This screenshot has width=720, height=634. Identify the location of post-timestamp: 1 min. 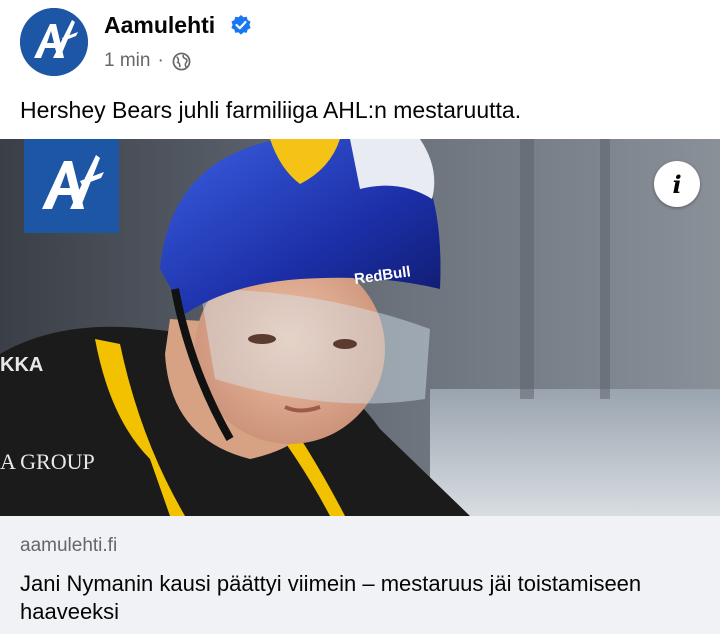
(127, 61).